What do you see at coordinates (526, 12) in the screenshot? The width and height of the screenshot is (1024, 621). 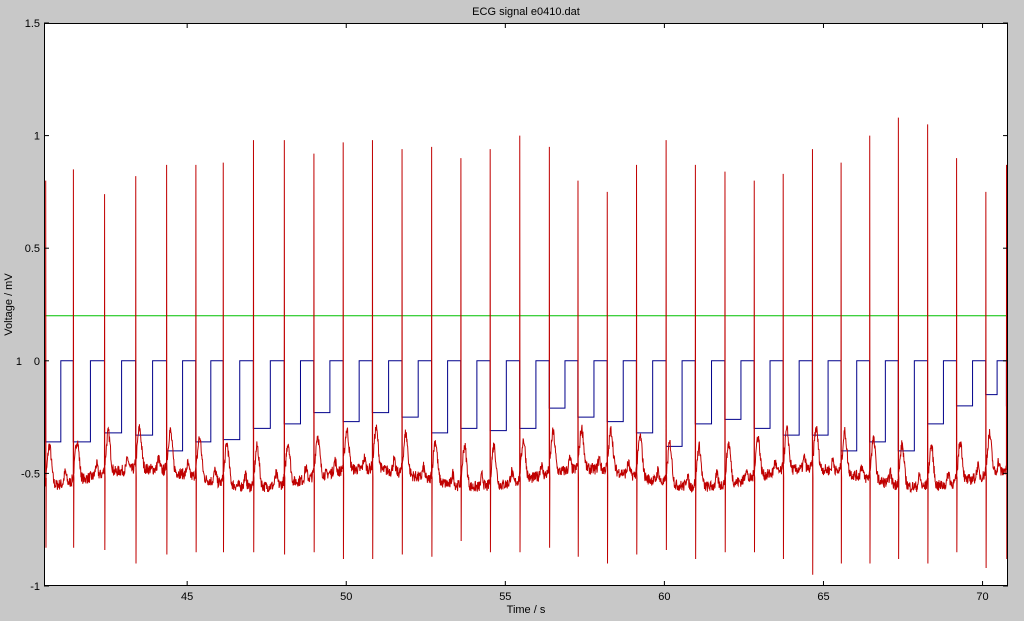 I see `chart-title: ECG signal e0410.dat` at bounding box center [526, 12].